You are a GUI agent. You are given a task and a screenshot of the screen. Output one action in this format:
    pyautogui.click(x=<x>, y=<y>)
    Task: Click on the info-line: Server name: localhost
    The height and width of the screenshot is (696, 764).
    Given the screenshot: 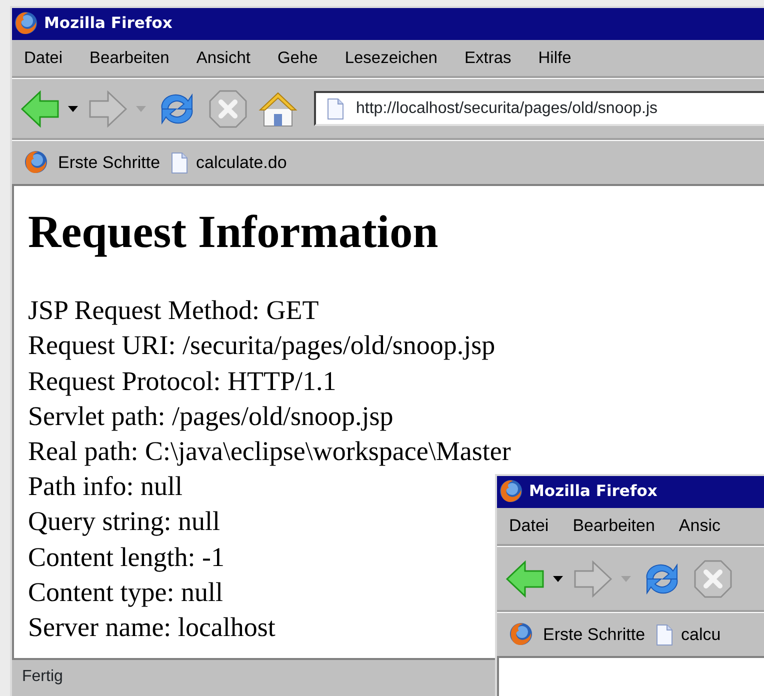 What is the action you would take?
    pyautogui.click(x=152, y=627)
    